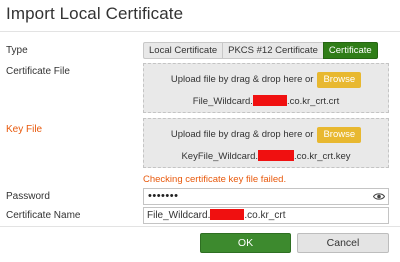 This screenshot has width=400, height=262. Describe the element at coordinates (322, 156) in the screenshot. I see `key-filename-suffix: .co.kr_crt.key` at that location.